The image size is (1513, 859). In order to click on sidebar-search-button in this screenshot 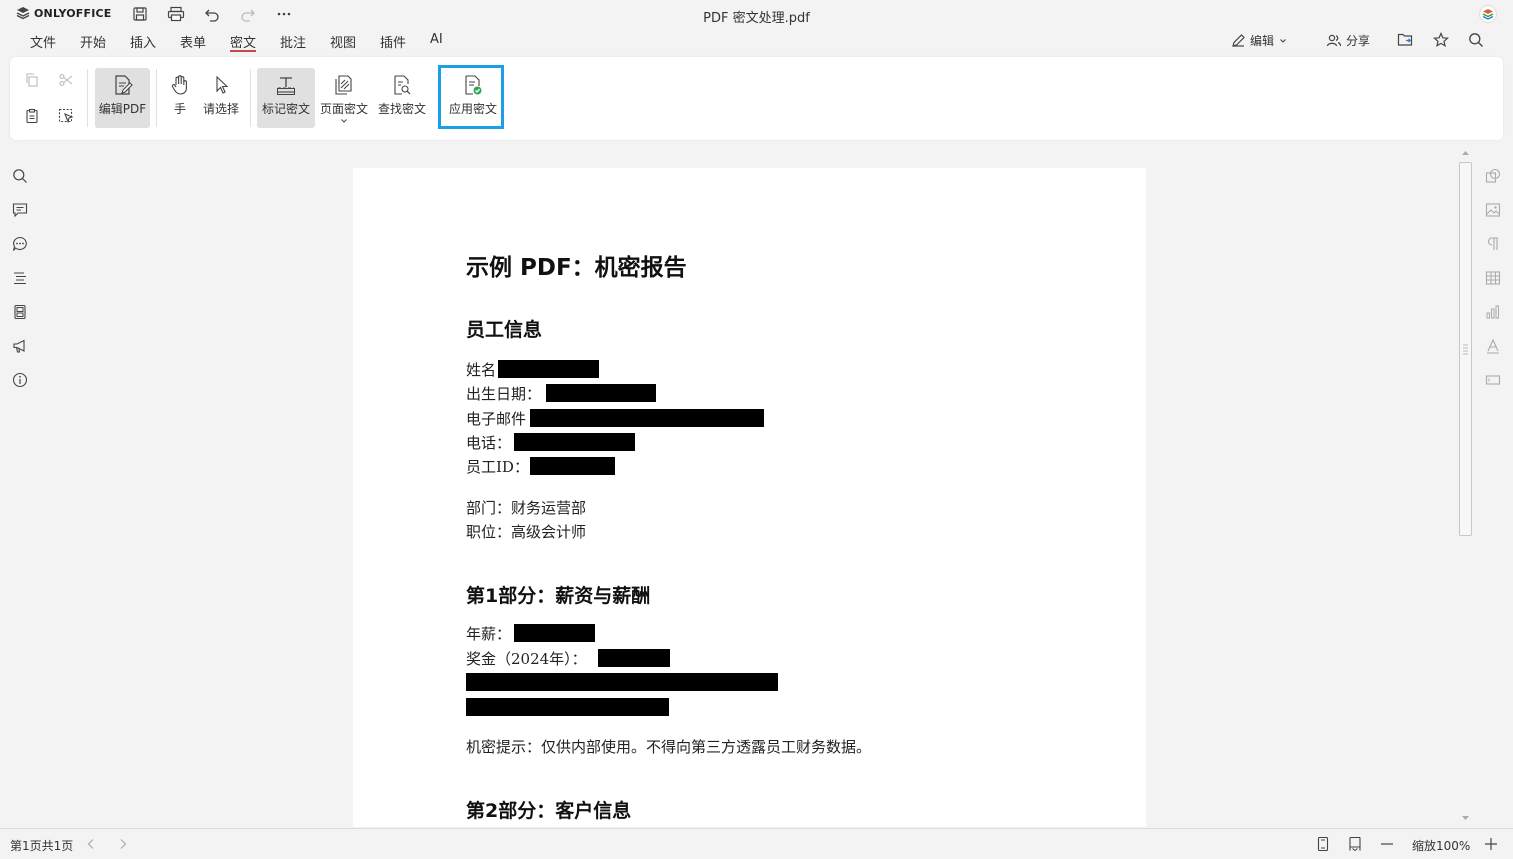, I will do `click(20, 176)`.